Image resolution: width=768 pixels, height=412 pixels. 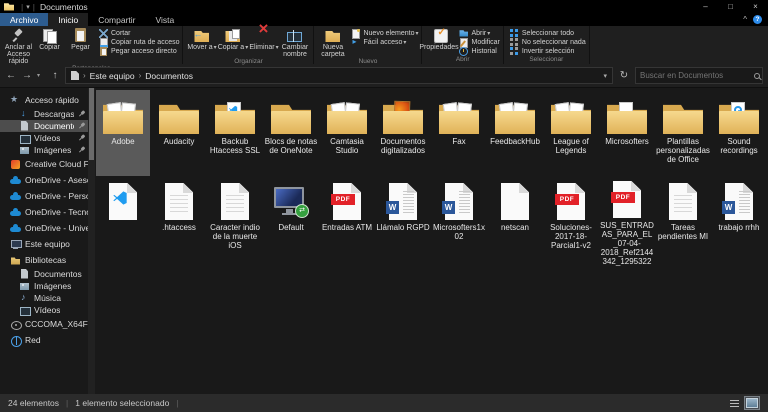 What do you see at coordinates (235, 219) in the screenshot?
I see `file-item-caracter-indio-de-la-muerte-ios: Caracter indio de la muerte iOS` at bounding box center [235, 219].